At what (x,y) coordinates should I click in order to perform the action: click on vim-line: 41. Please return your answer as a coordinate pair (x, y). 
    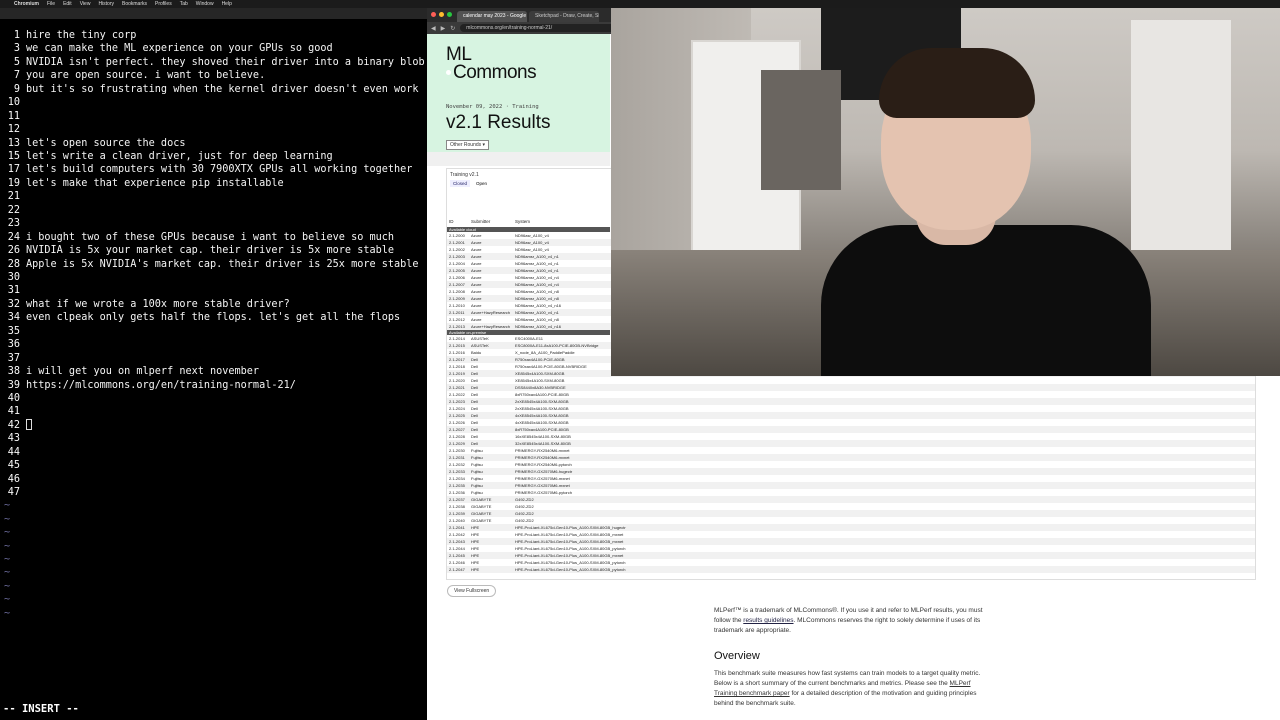
    Looking at the image, I should click on (13, 411).